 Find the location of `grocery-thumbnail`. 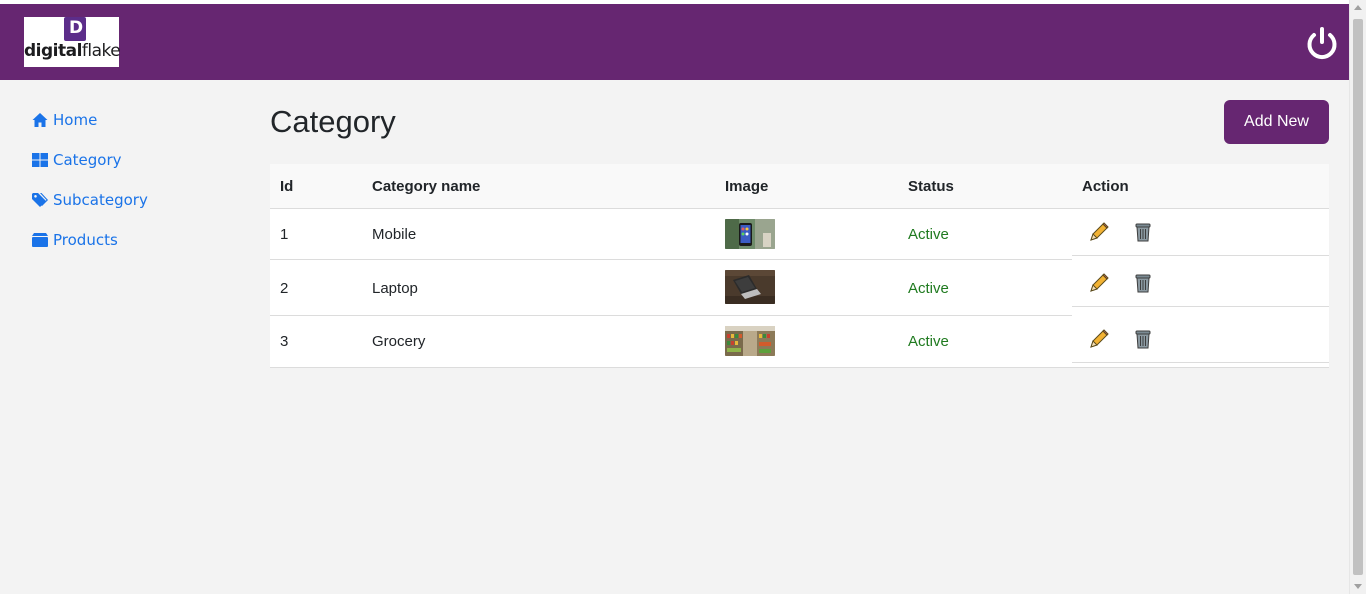

grocery-thumbnail is located at coordinates (750, 341).